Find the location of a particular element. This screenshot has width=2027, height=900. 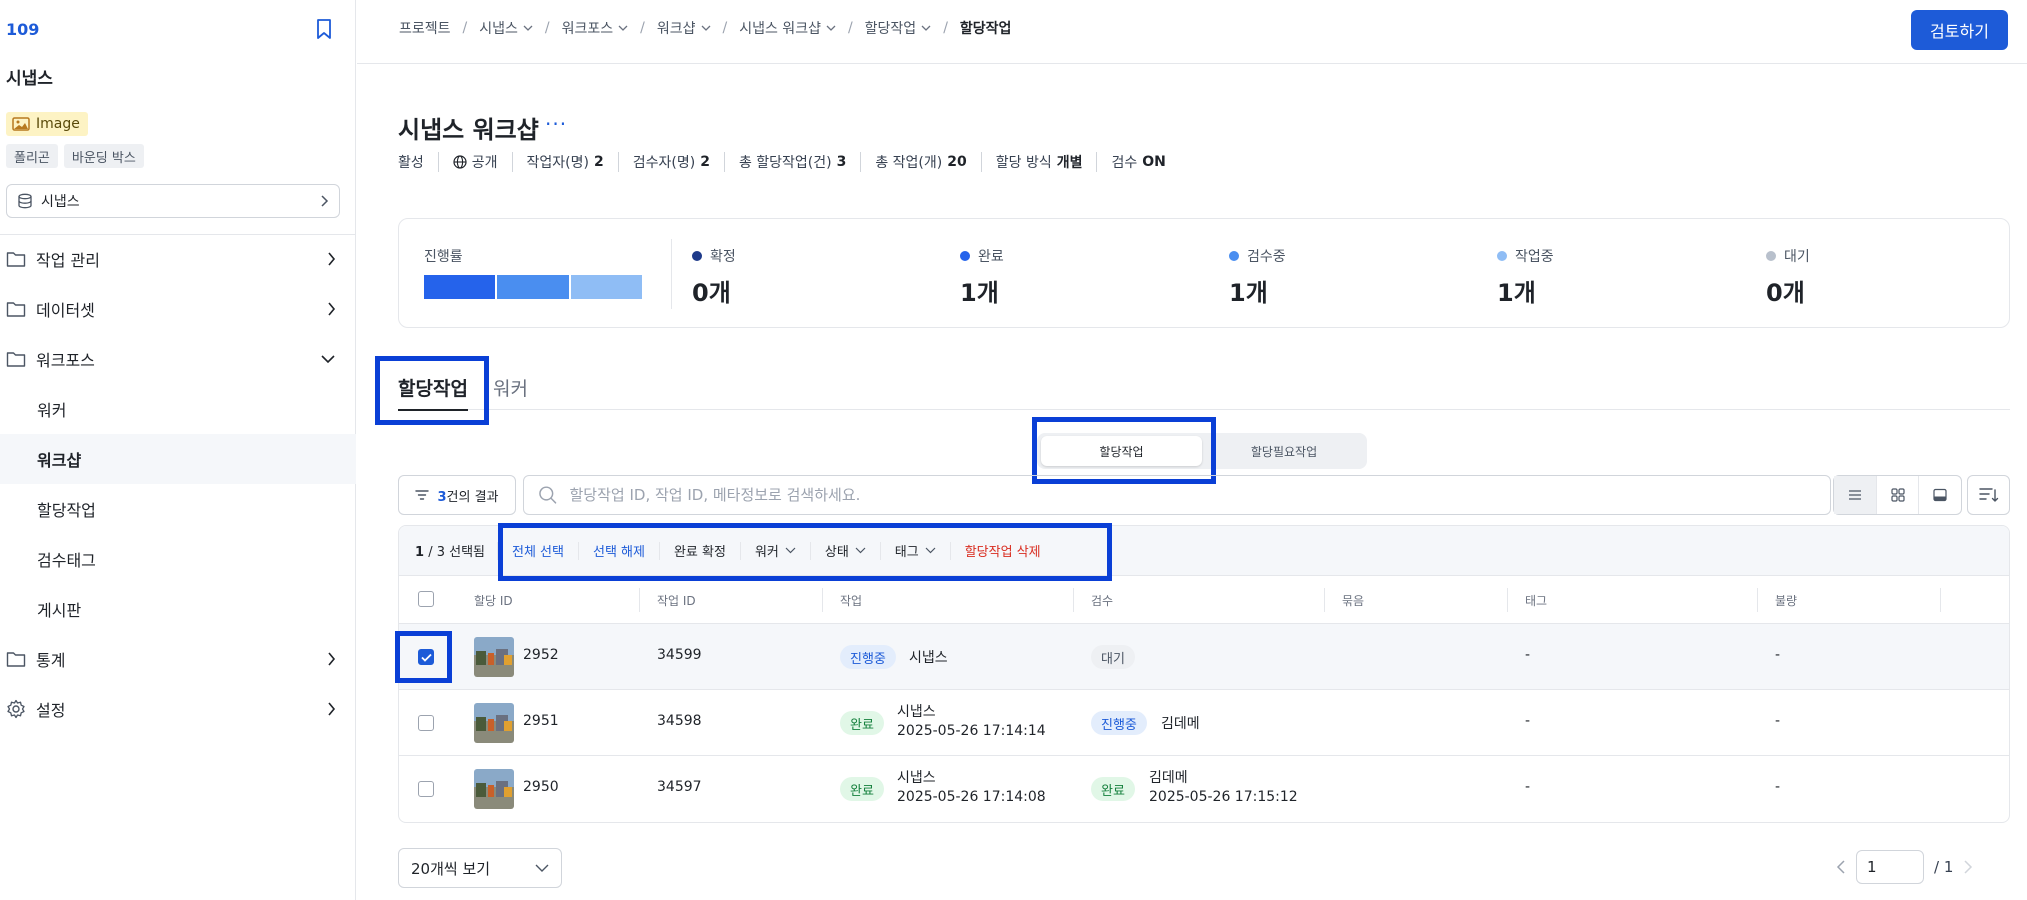

meta-label: 할당 방식 is located at coordinates (1023, 163).